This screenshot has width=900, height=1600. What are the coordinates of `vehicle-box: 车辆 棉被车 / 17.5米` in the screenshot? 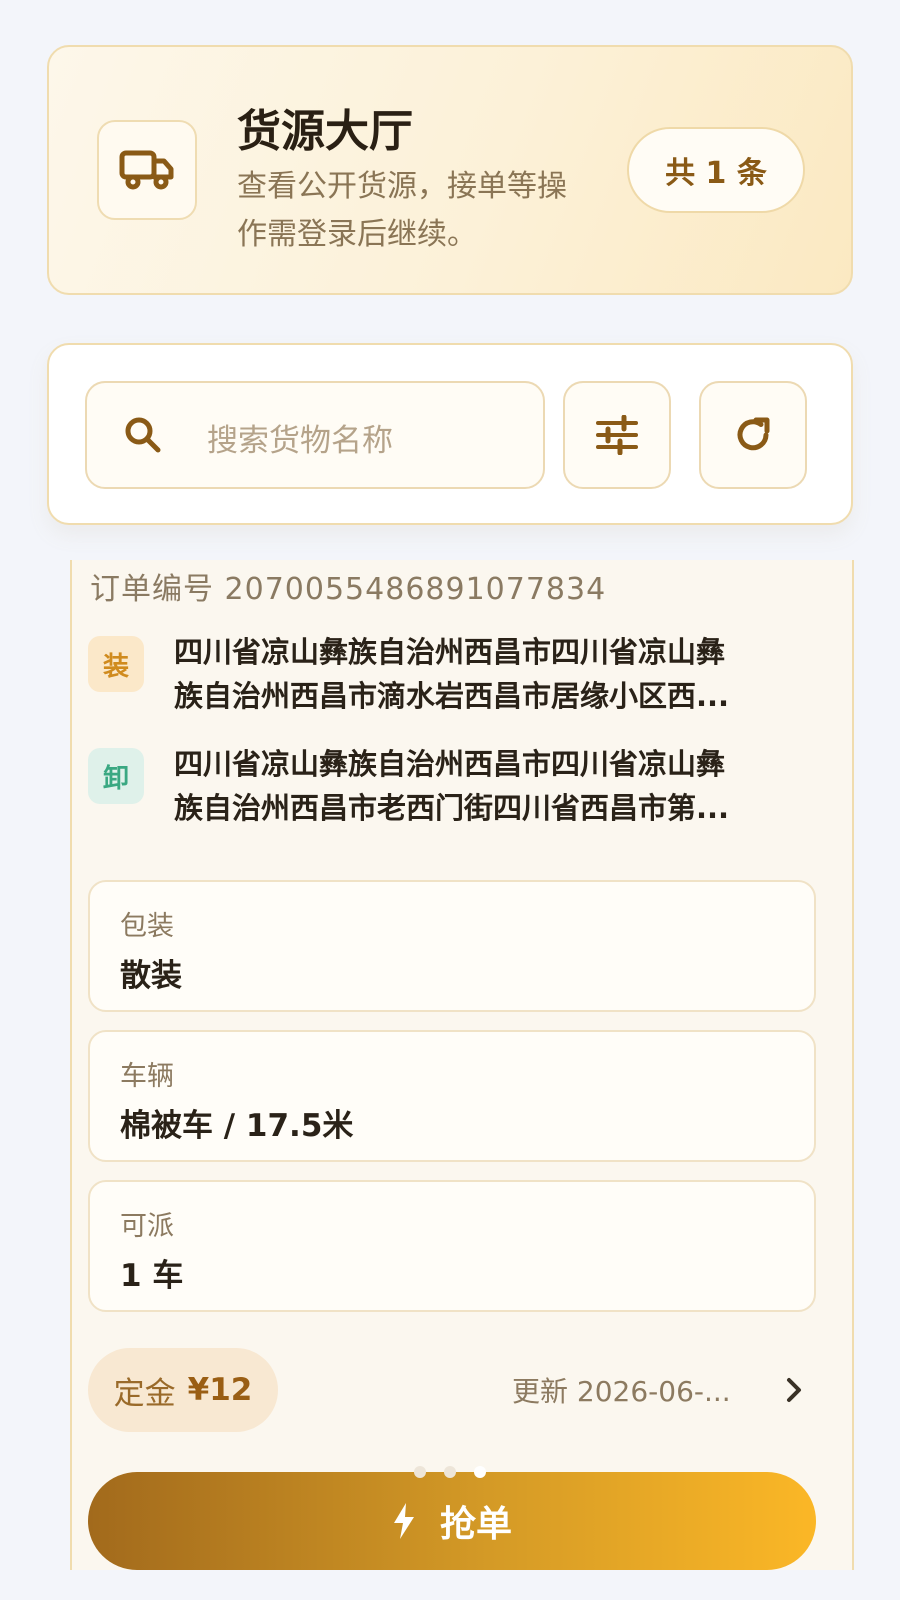 It's located at (452, 1096).